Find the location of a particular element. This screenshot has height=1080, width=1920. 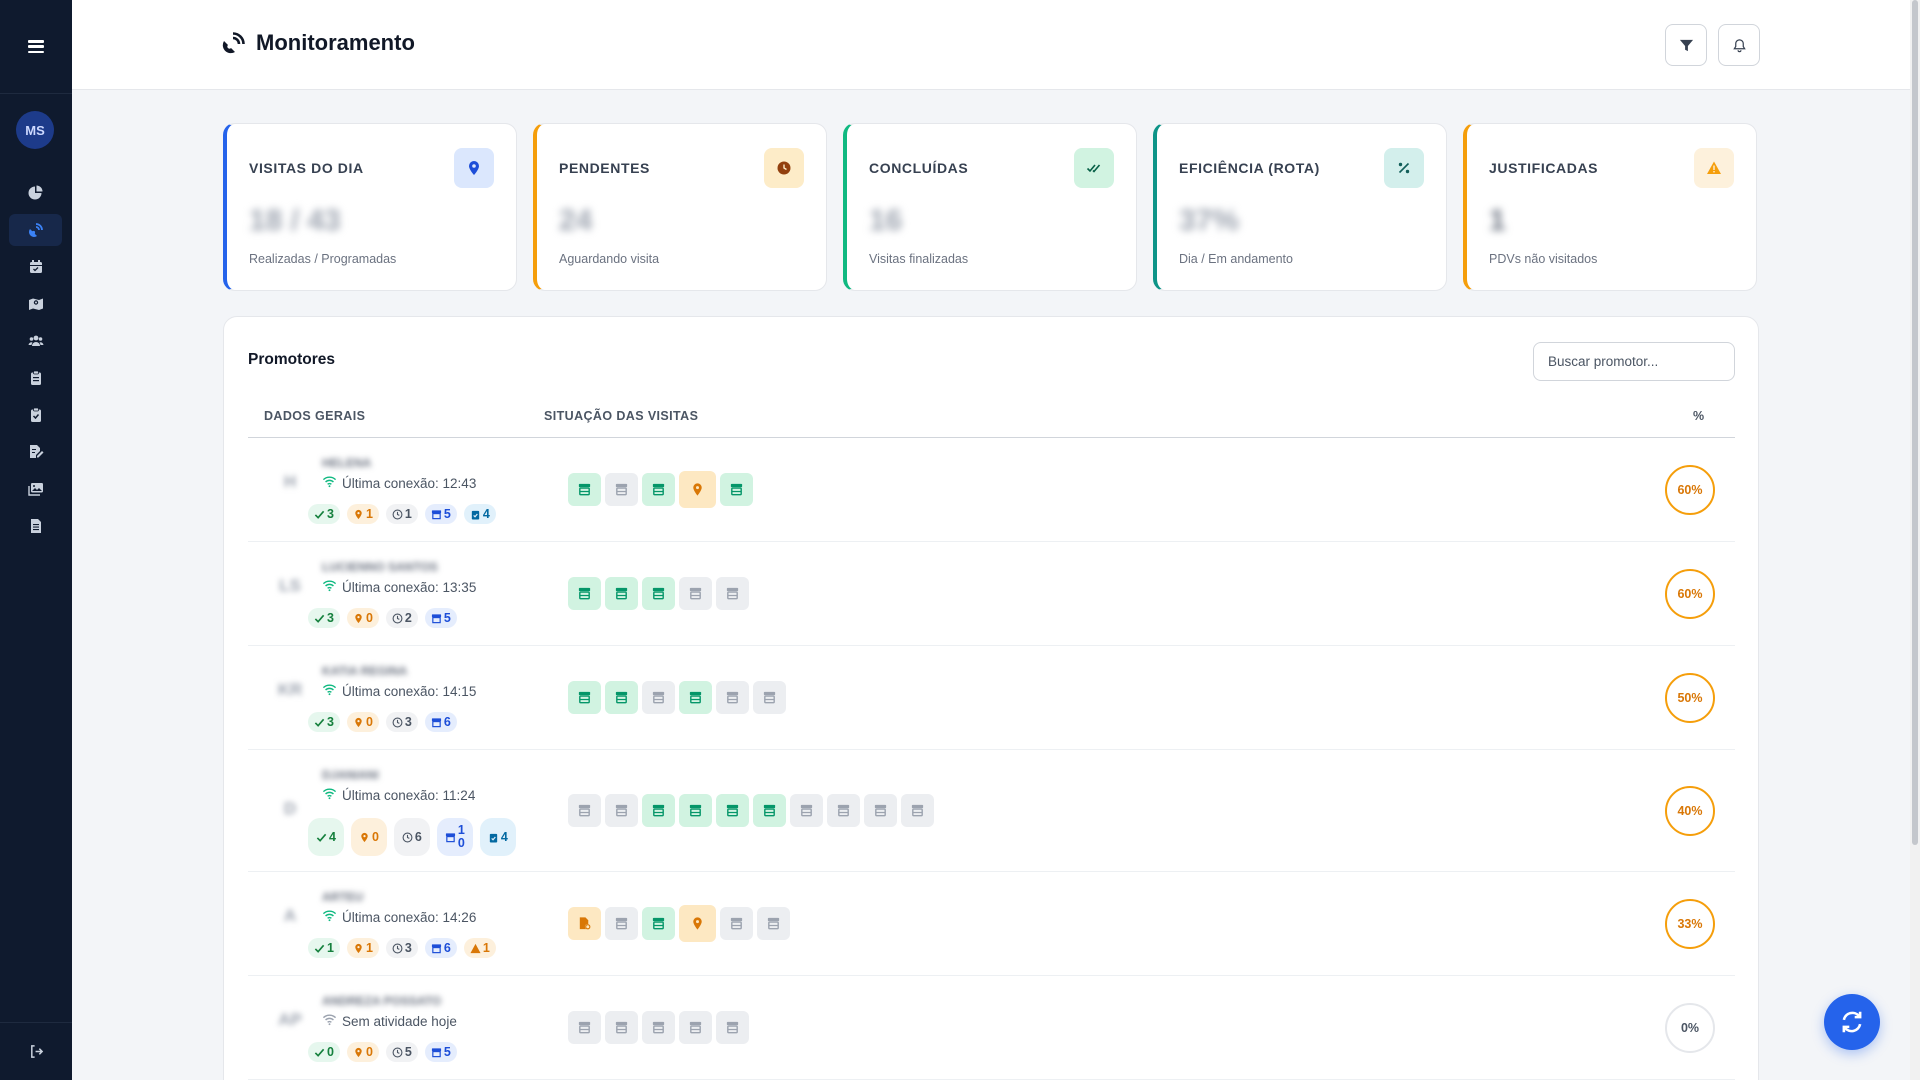

sidebar-item-tarefas is located at coordinates (35, 378).